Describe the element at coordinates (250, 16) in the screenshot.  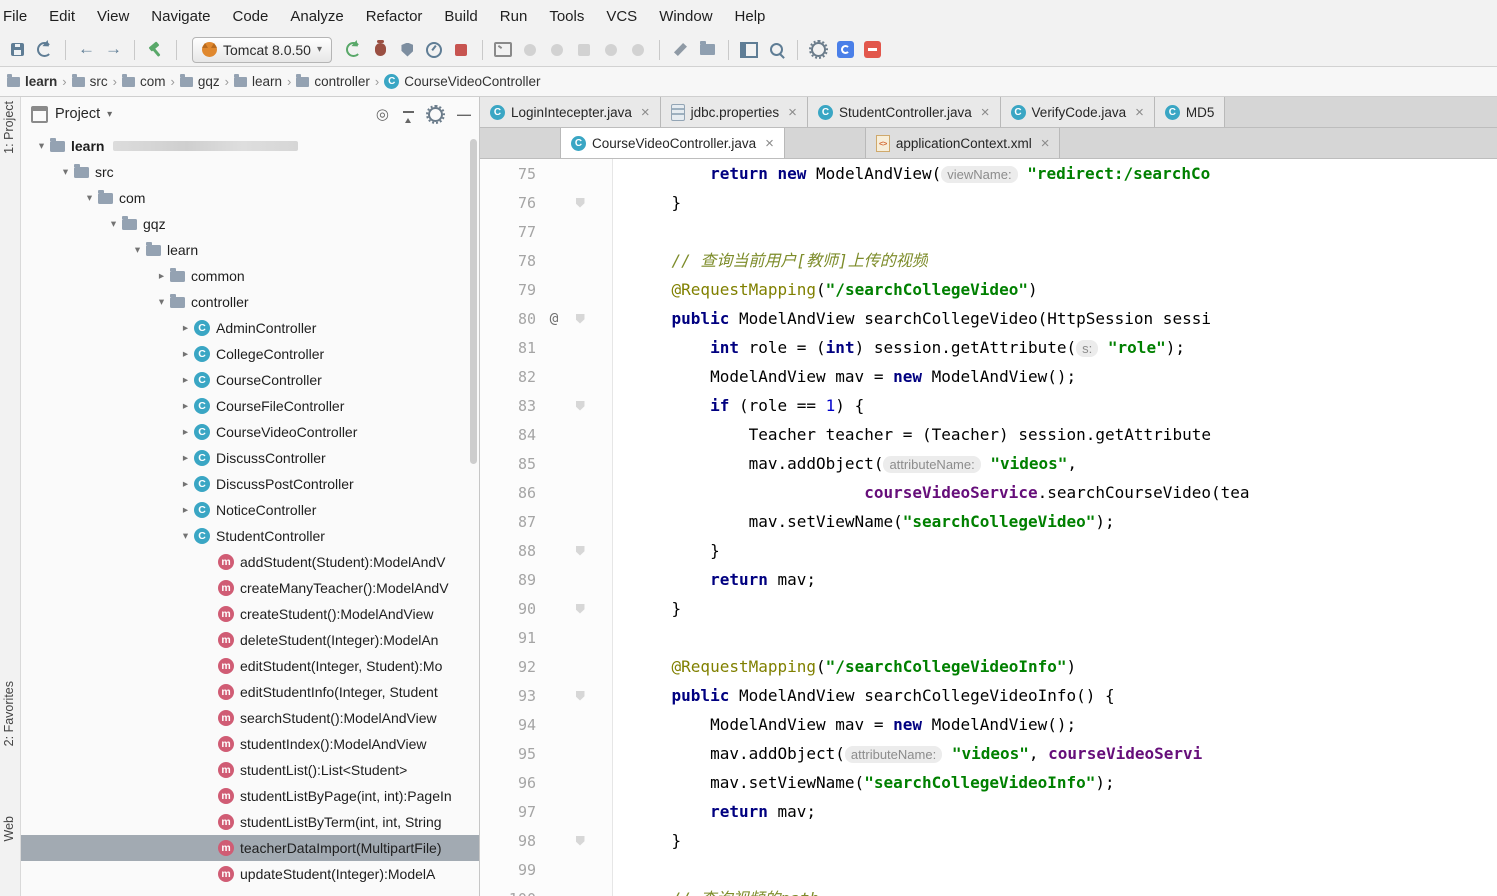
I see `menu-code: Code` at that location.